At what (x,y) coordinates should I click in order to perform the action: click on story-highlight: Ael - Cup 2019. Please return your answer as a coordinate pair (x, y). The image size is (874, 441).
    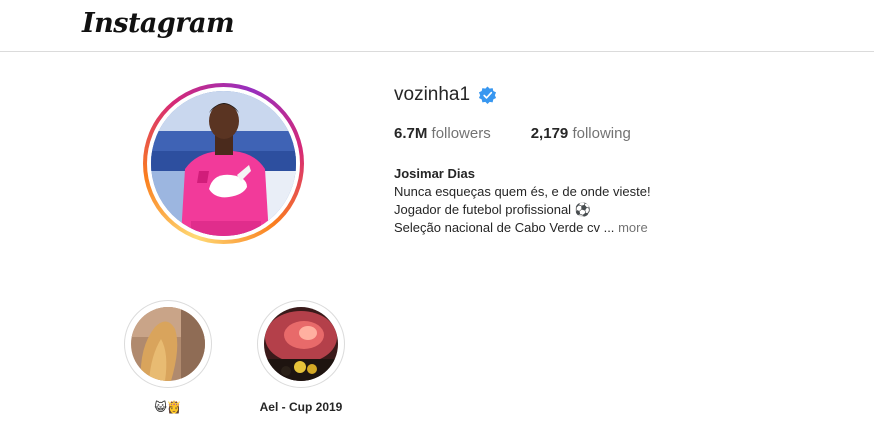
    Looking at the image, I should click on (301, 357).